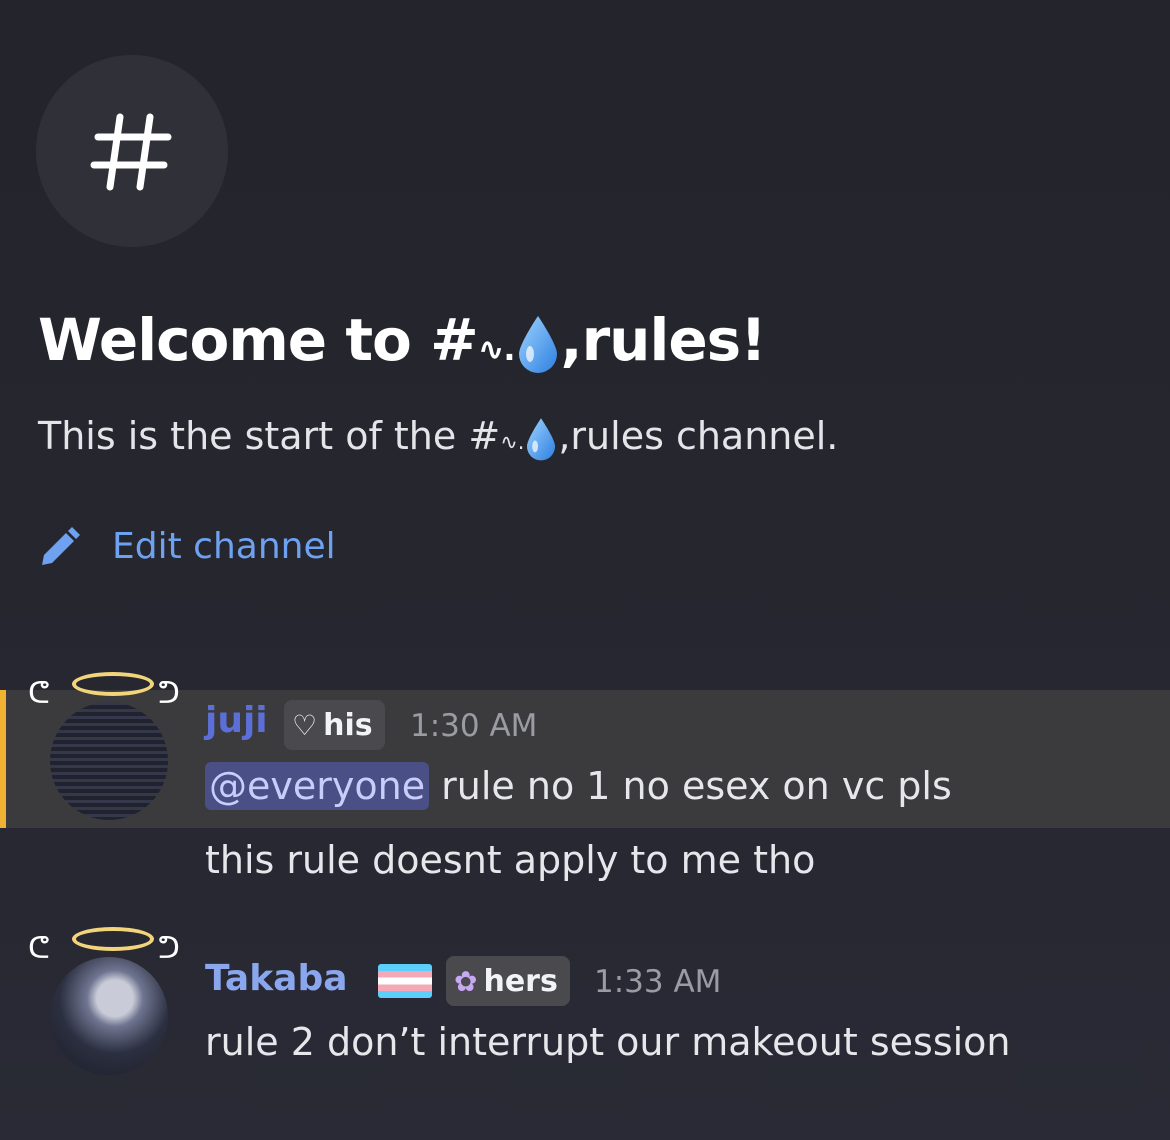 The image size is (1170, 1140). I want to click on avatar-takaba: ᕦ ᕤ, so click(104, 1001).